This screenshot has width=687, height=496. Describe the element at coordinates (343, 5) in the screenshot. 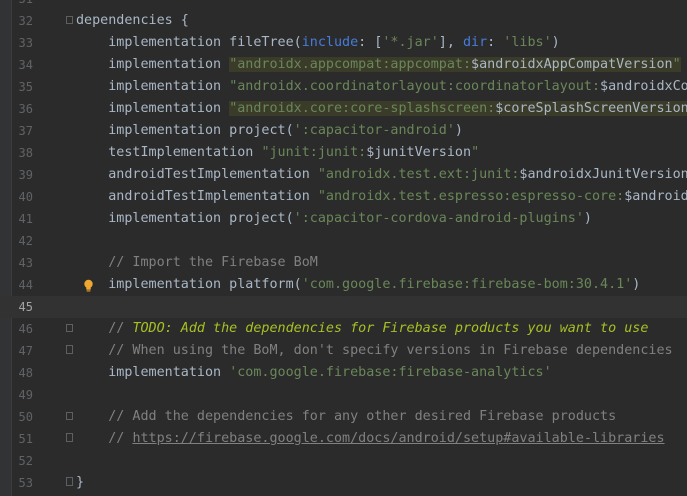

I see `code-line: 31` at that location.